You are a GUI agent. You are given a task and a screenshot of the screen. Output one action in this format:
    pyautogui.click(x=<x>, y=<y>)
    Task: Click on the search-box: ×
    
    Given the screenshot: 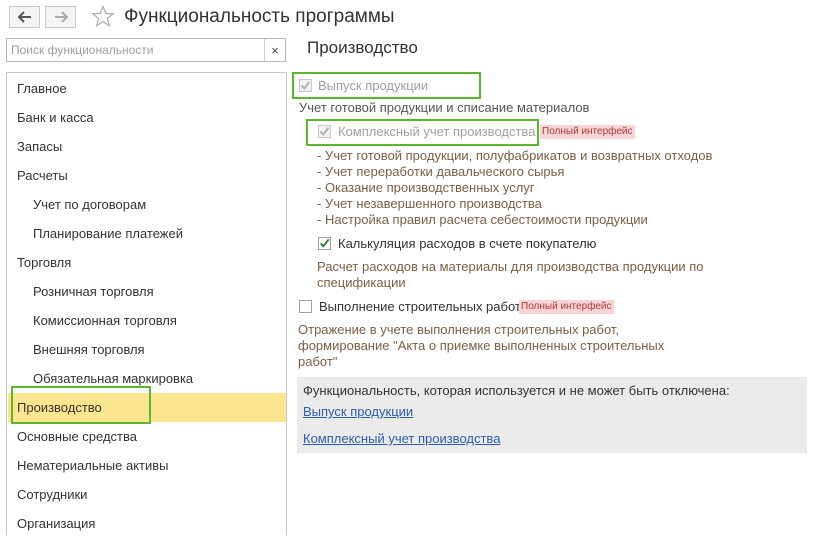 What is the action you would take?
    pyautogui.click(x=146, y=50)
    